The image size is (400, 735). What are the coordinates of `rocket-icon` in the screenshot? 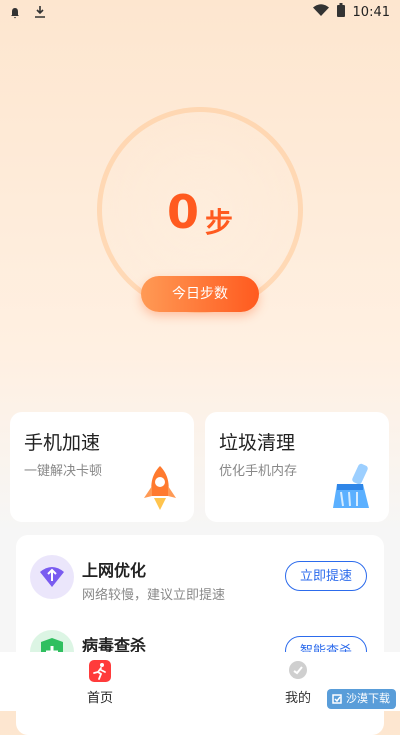 It's located at (160, 490).